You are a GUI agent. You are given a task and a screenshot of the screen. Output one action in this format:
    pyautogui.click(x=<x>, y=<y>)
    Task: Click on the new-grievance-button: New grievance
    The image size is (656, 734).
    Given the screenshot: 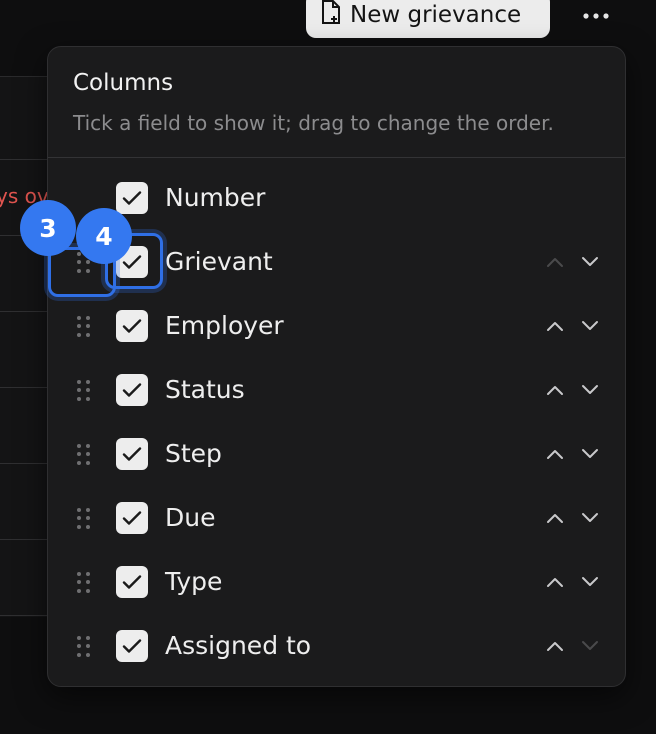 What is the action you would take?
    pyautogui.click(x=428, y=19)
    